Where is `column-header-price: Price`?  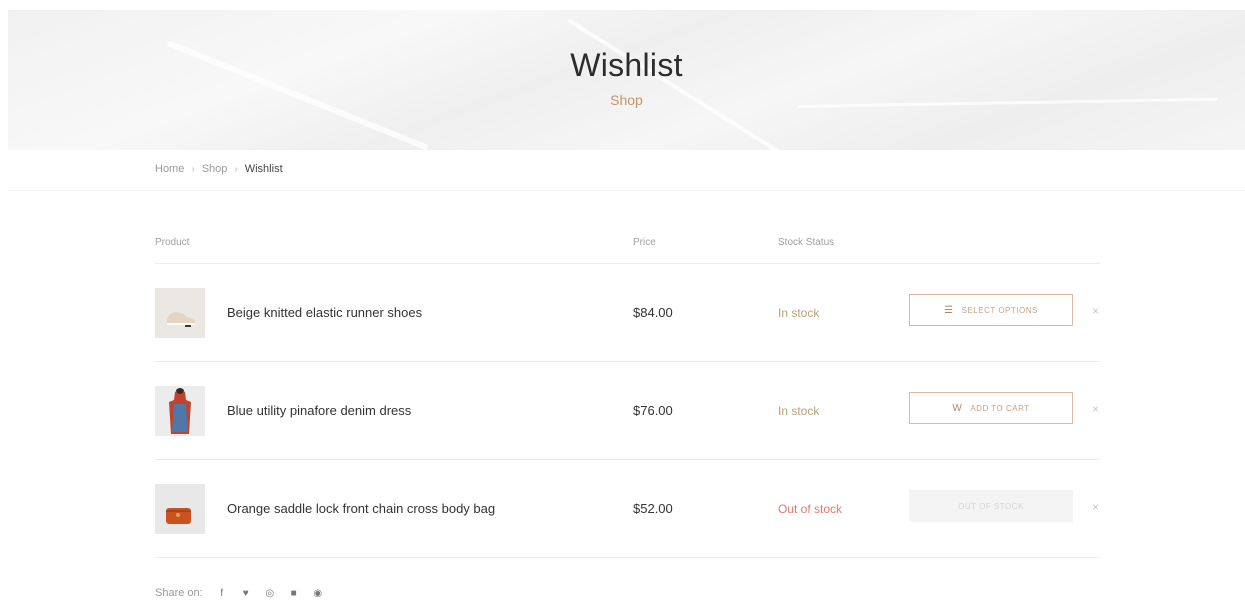 column-header-price: Price is located at coordinates (644, 242).